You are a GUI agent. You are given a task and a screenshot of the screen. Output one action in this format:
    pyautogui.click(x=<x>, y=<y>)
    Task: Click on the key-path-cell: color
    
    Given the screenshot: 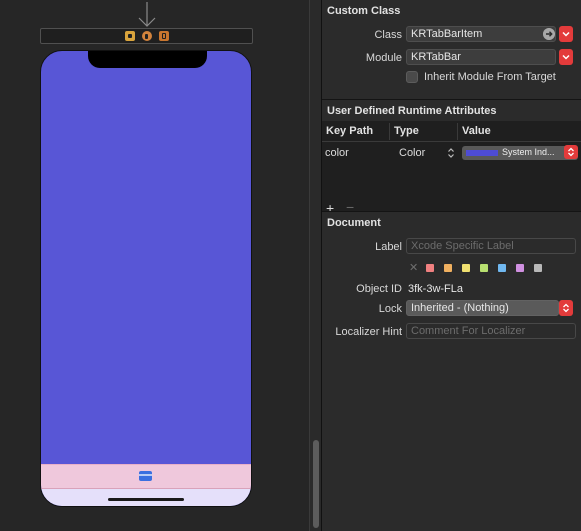 What is the action you would take?
    pyautogui.click(x=337, y=153)
    